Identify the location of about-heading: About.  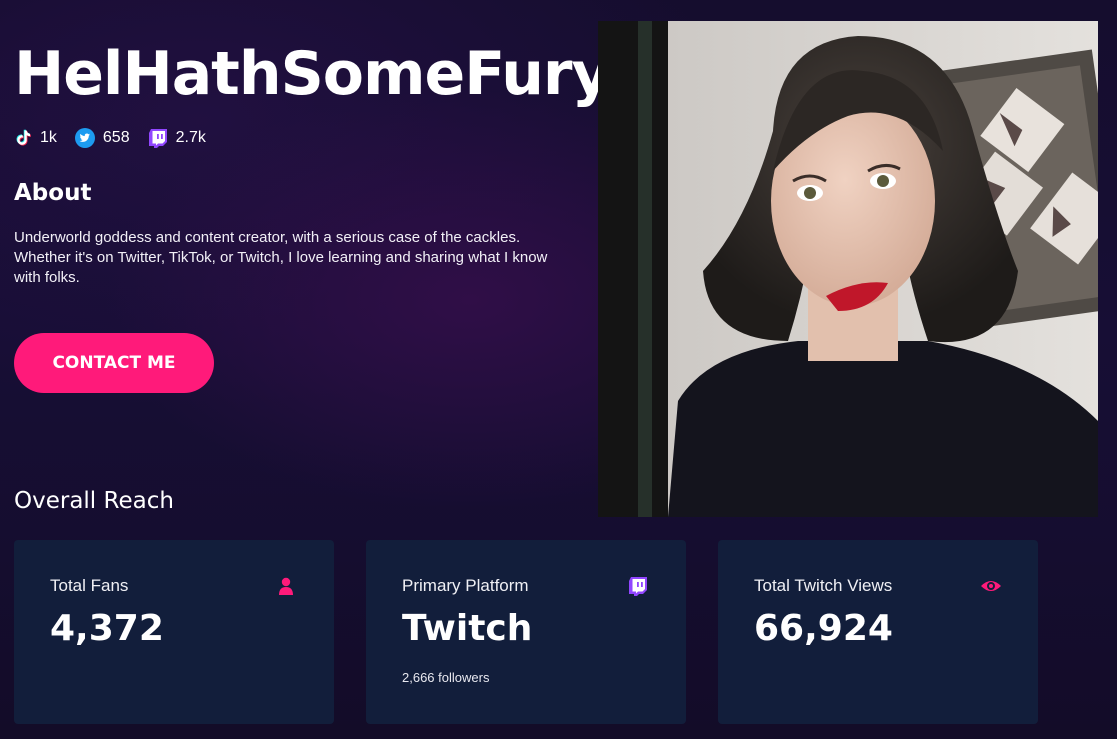
(53, 193).